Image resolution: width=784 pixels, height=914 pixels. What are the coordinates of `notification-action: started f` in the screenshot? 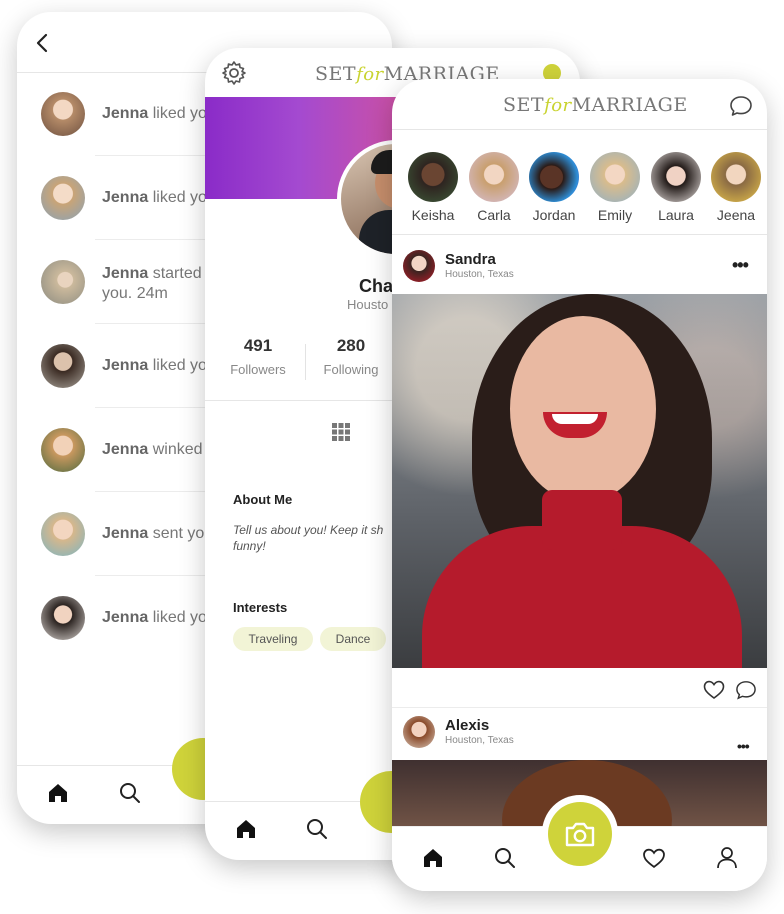 It's located at (181, 273).